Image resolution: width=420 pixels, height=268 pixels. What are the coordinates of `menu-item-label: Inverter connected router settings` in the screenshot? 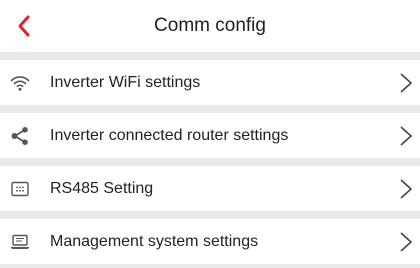 It's located at (169, 135).